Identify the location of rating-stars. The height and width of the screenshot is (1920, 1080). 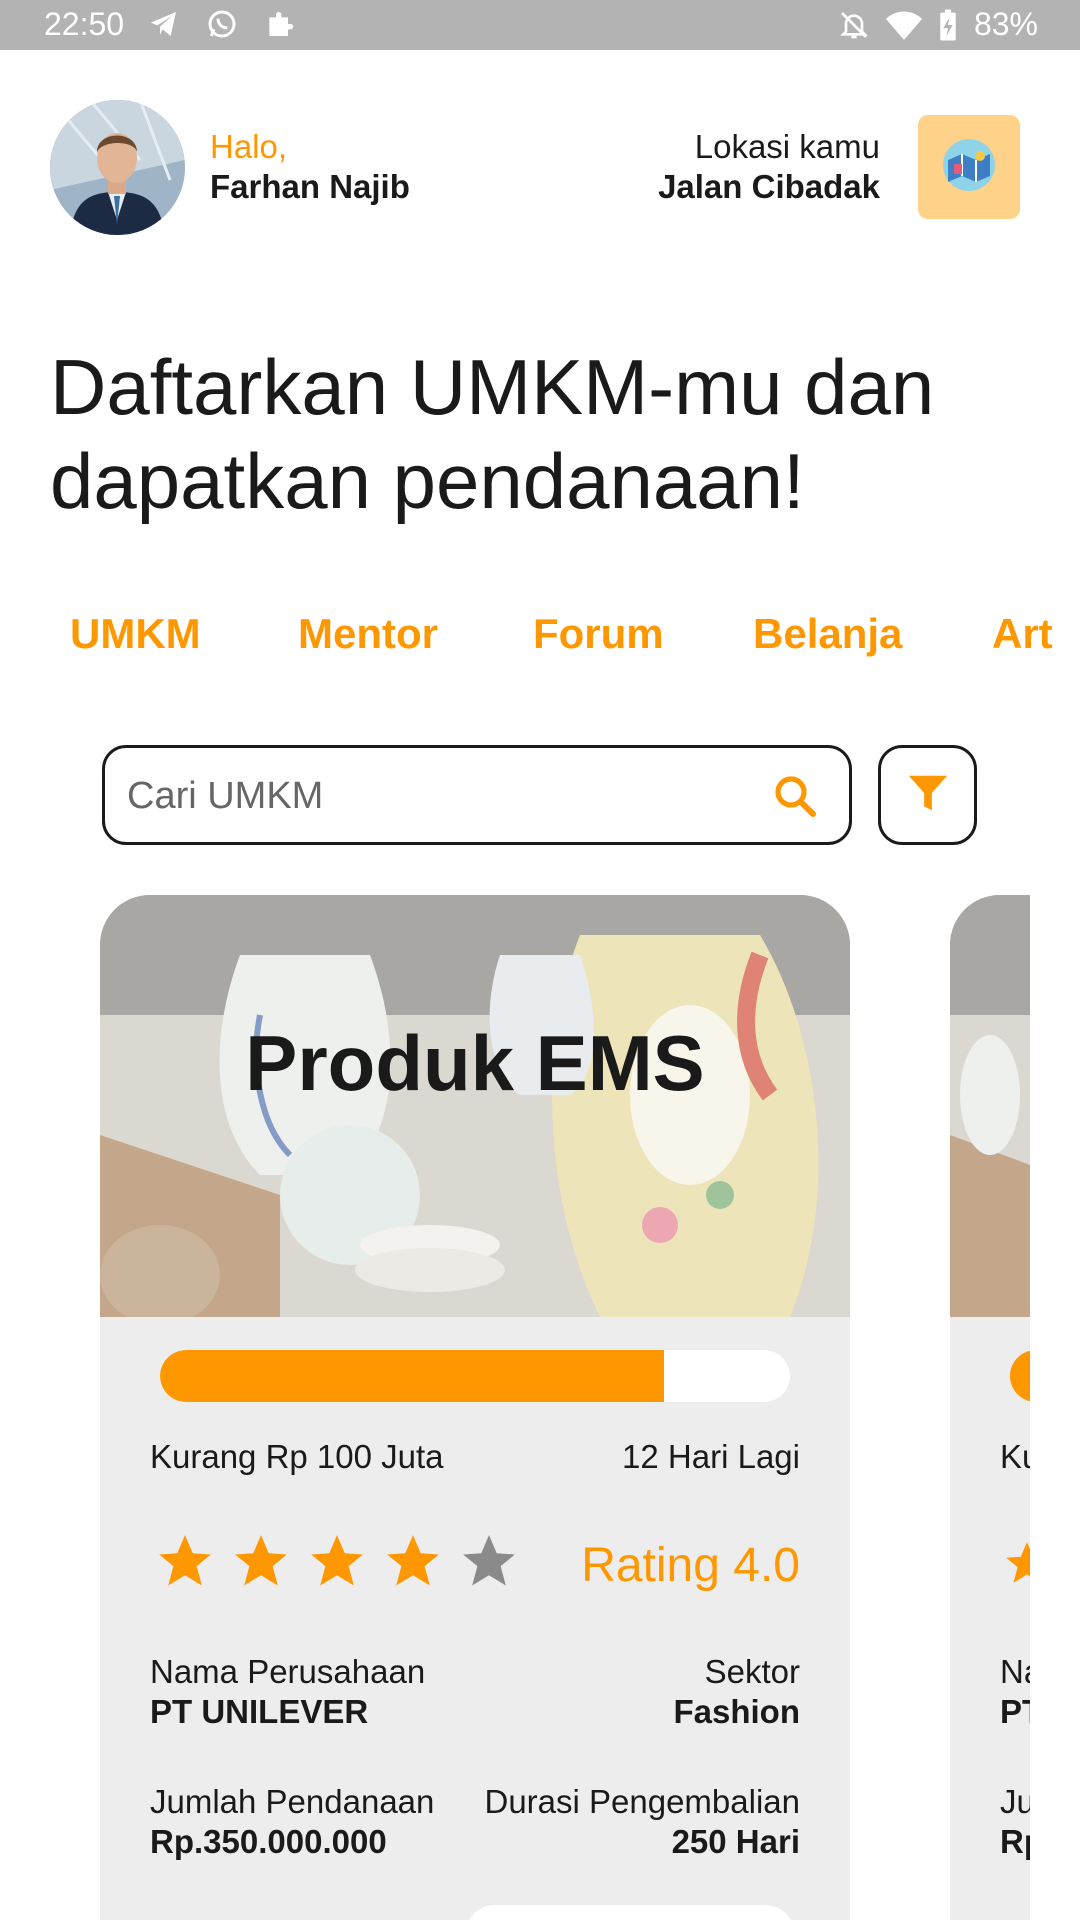
(337, 1563).